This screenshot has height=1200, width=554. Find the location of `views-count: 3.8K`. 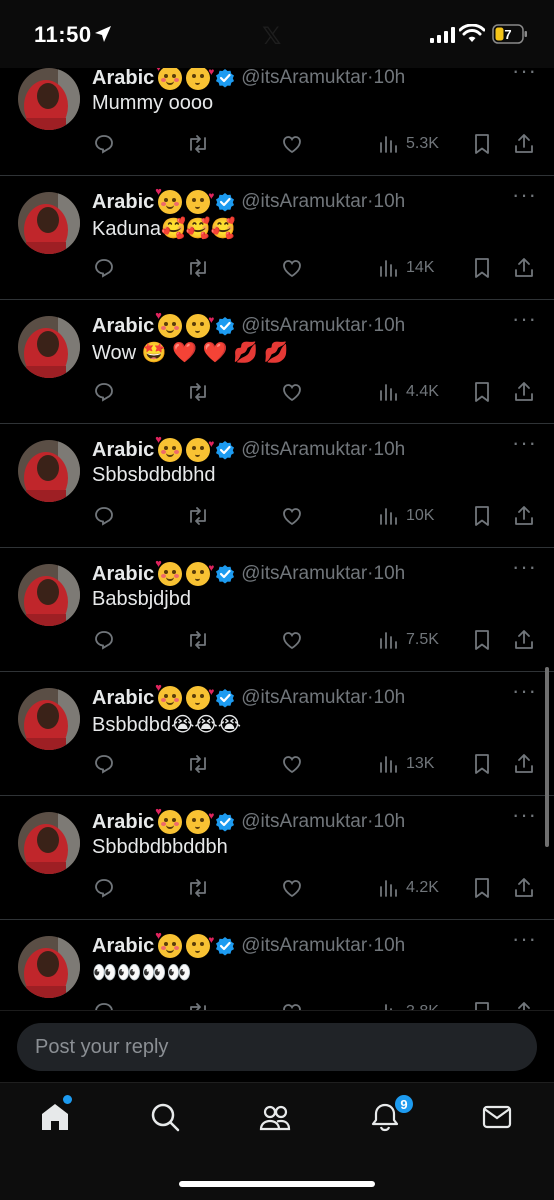

views-count: 3.8K is located at coordinates (407, 1004).